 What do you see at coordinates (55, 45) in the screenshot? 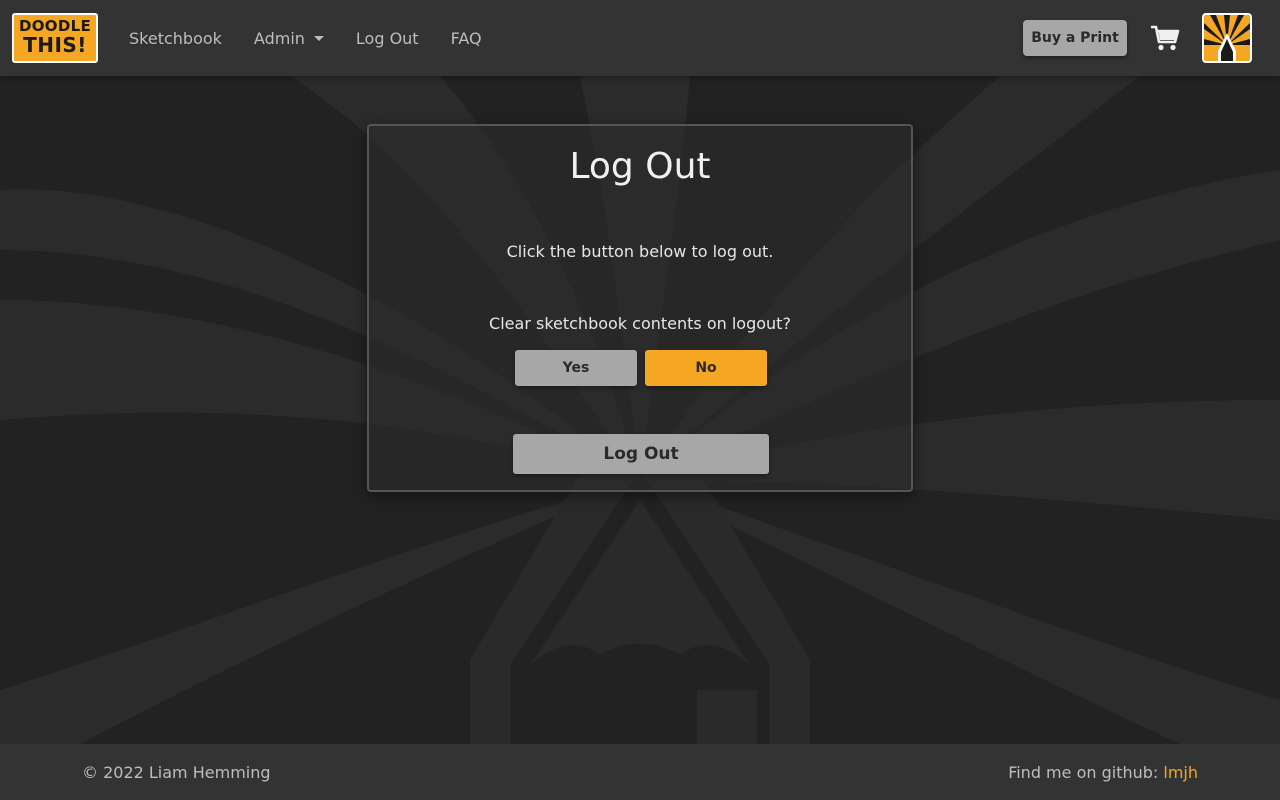
I see `logo-line2: THIS!` at bounding box center [55, 45].